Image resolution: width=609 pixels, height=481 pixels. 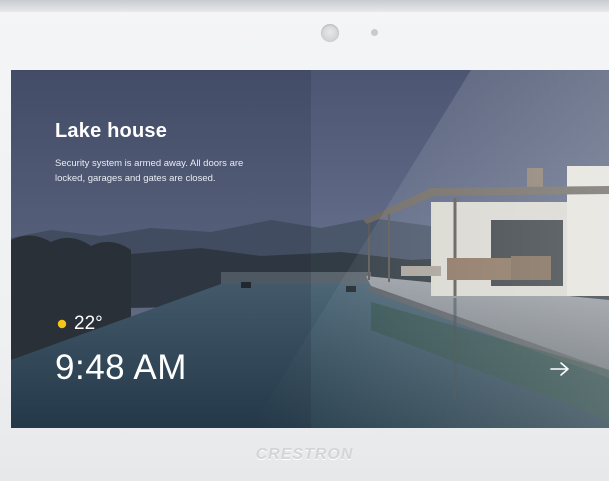 I want to click on brand-logo: CRESTRON, so click(x=304, y=454).